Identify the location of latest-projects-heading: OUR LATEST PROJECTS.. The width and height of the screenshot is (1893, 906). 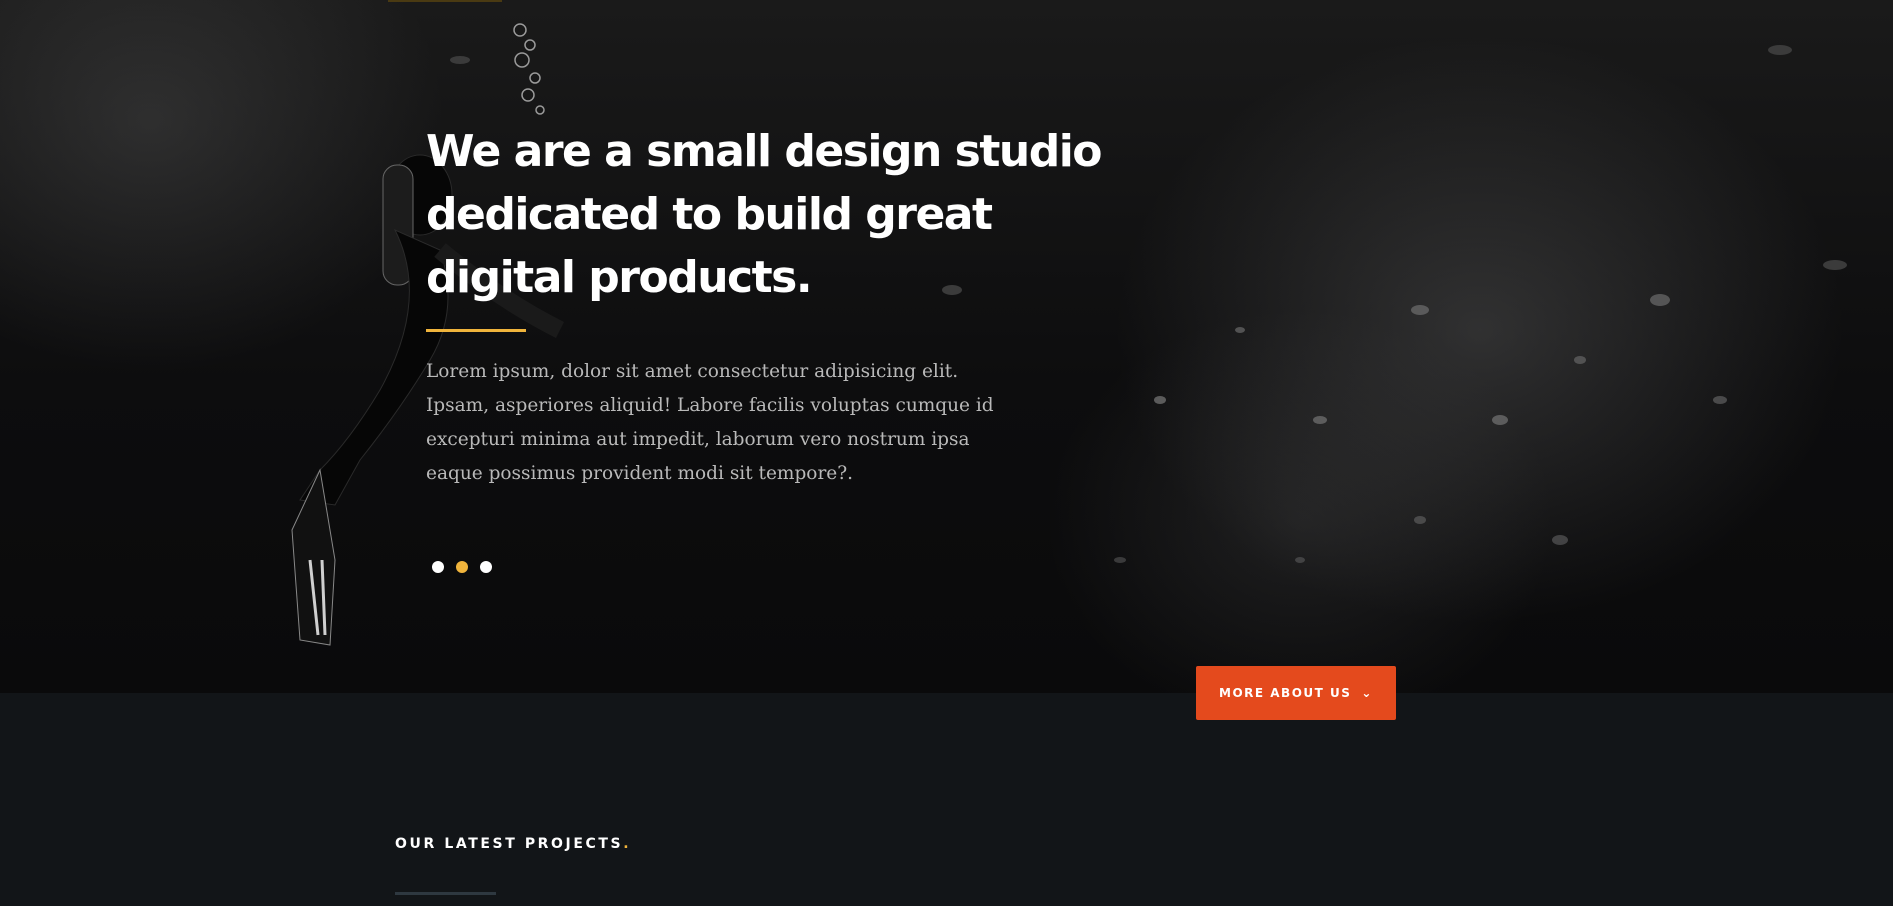
(513, 844).